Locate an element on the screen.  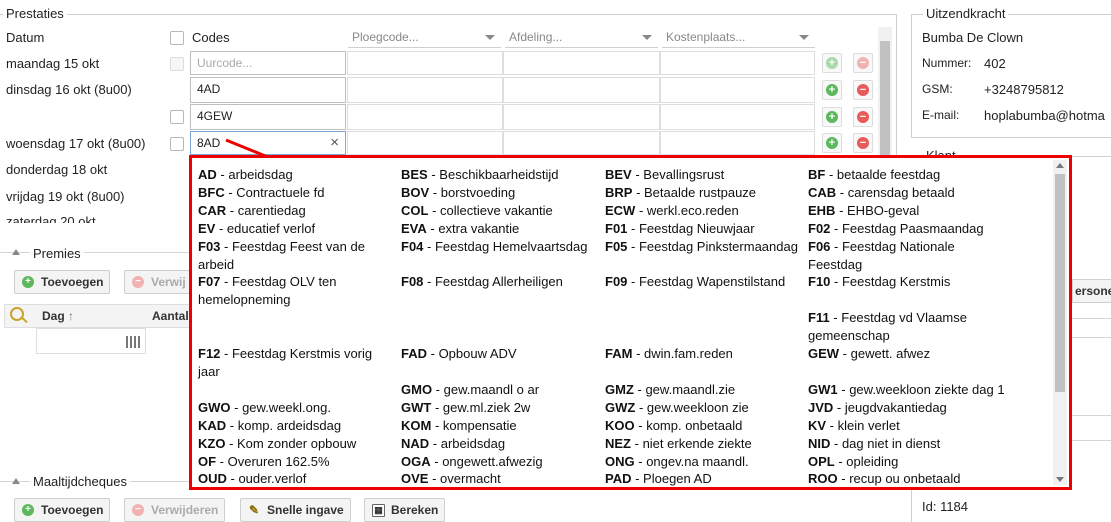
calendar-icon is located at coordinates (133, 342).